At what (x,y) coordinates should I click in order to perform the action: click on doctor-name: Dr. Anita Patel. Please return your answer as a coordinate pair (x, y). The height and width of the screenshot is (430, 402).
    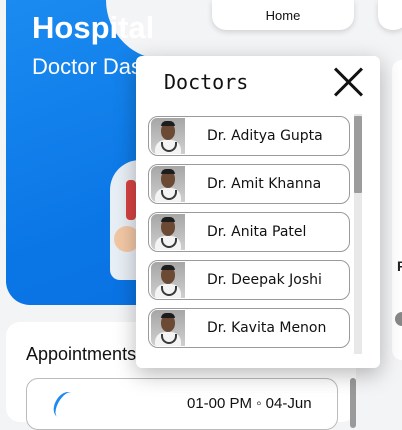
    Looking at the image, I should click on (257, 232).